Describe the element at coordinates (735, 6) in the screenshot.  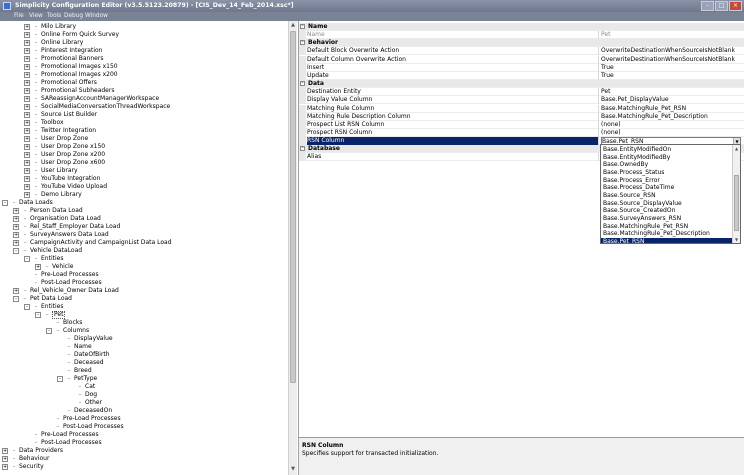
I see `close-button: ×` at that location.